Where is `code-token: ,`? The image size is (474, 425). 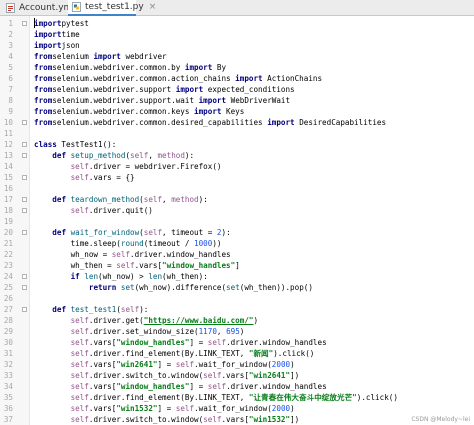 code-token: , is located at coordinates (221, 331).